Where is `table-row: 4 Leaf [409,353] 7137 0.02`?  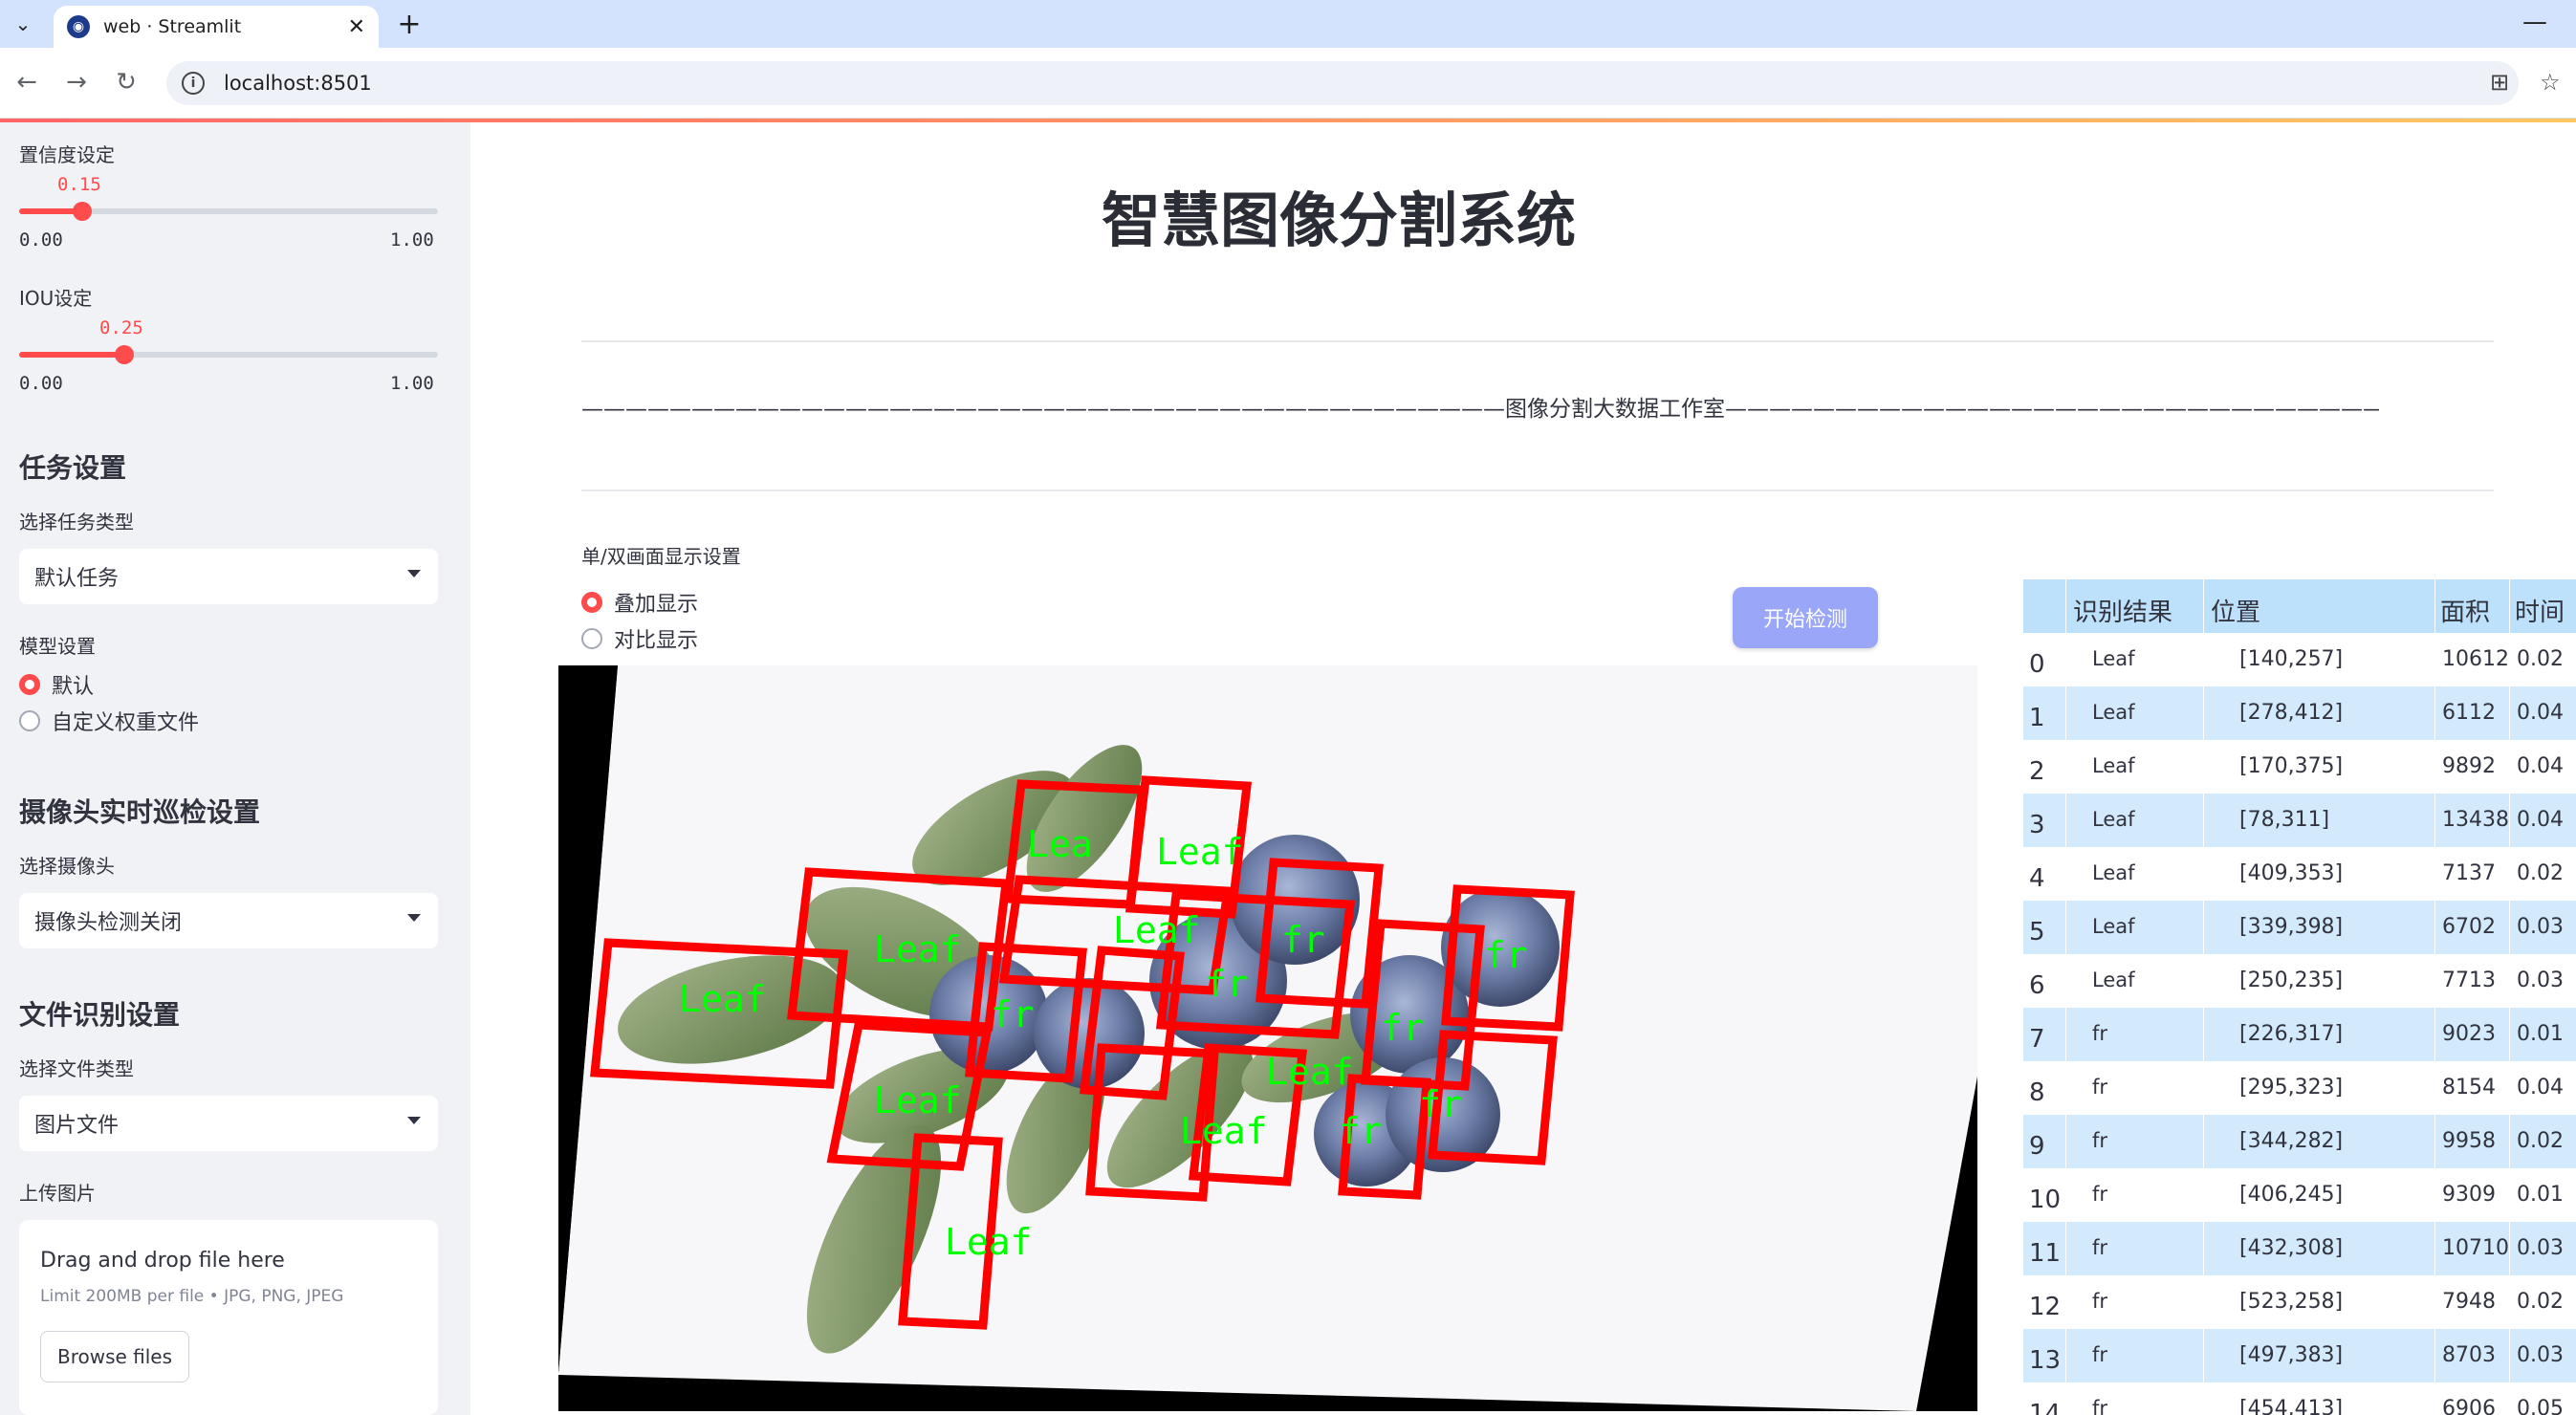 table-row: 4 Leaf [409,353] 7137 0.02 is located at coordinates (2299, 874).